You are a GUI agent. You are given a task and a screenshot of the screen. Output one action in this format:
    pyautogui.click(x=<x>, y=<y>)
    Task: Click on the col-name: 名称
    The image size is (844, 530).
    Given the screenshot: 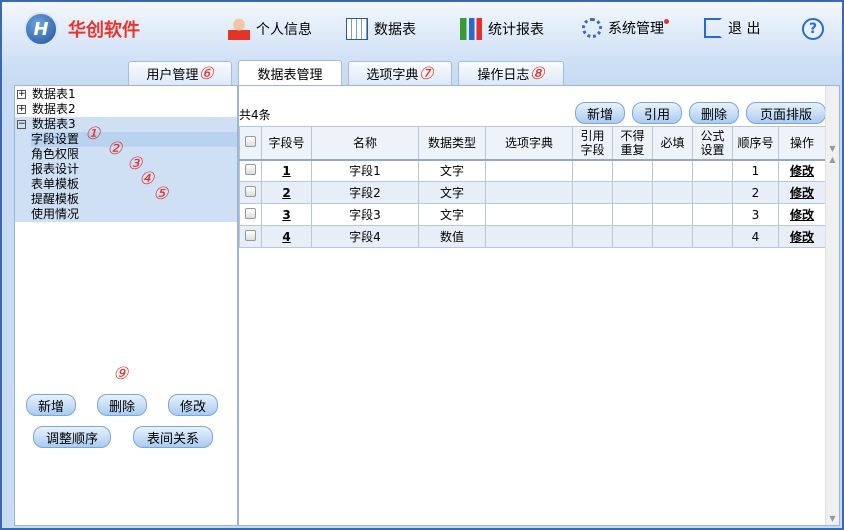 What is the action you would take?
    pyautogui.click(x=365, y=143)
    